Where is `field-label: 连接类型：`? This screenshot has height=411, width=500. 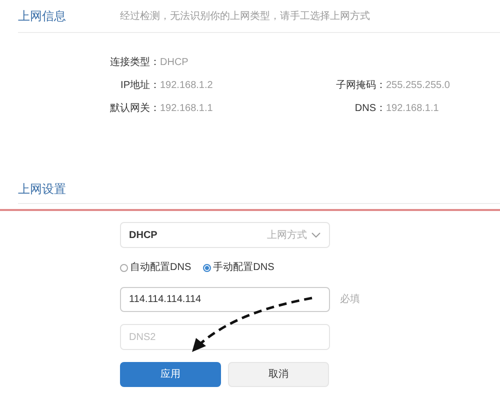
field-label: 连接类型： is located at coordinates (134, 63).